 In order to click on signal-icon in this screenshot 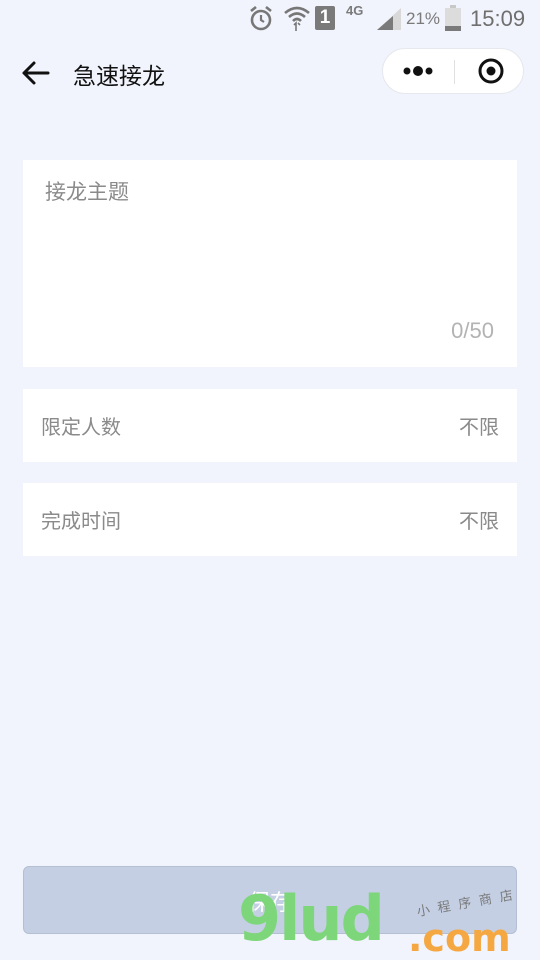, I will do `click(389, 19)`.